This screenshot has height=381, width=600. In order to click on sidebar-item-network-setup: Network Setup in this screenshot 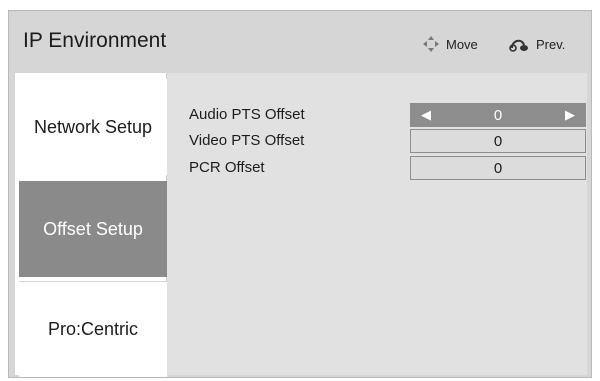, I will do `click(93, 127)`.